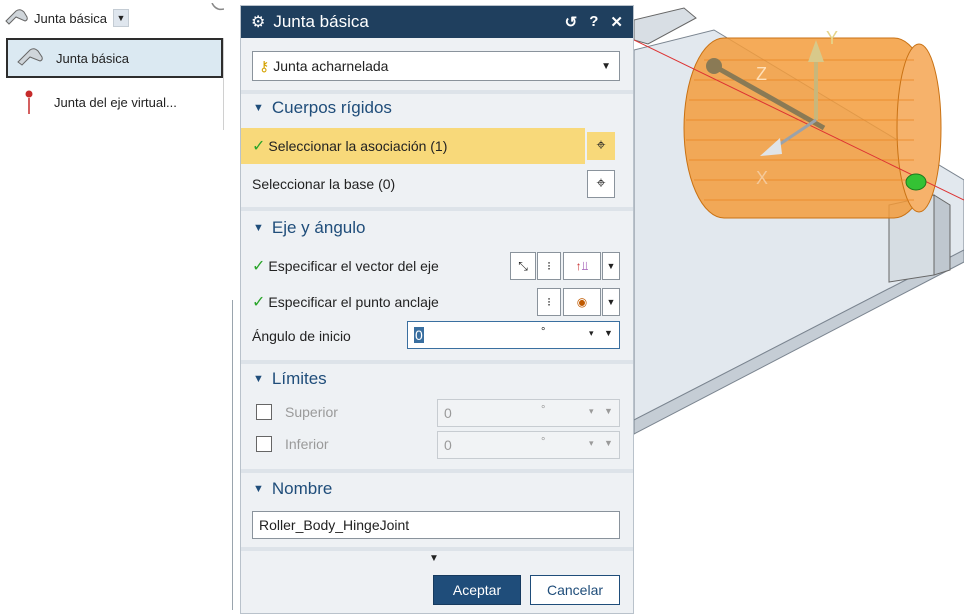  Describe the element at coordinates (616, 22) in the screenshot. I see `close-icon: ✕` at that location.